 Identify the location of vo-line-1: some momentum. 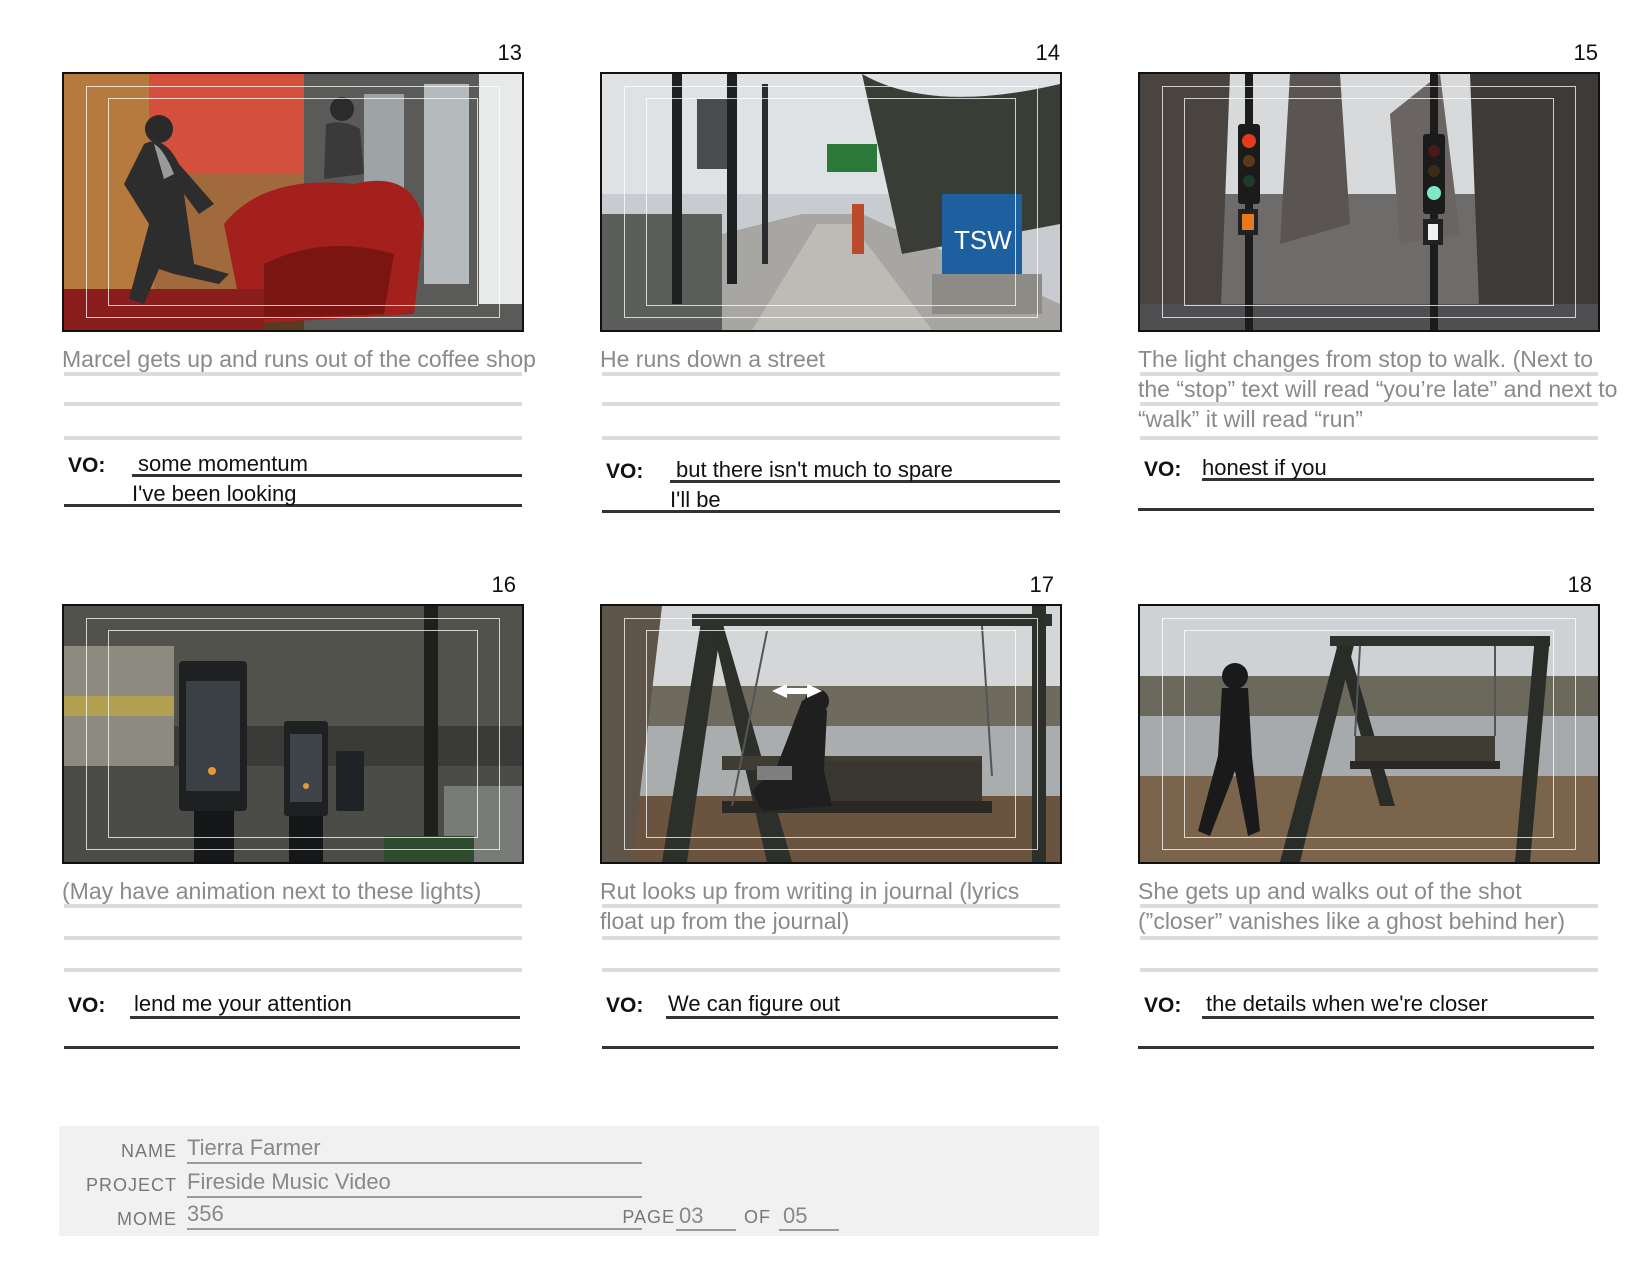
(223, 463).